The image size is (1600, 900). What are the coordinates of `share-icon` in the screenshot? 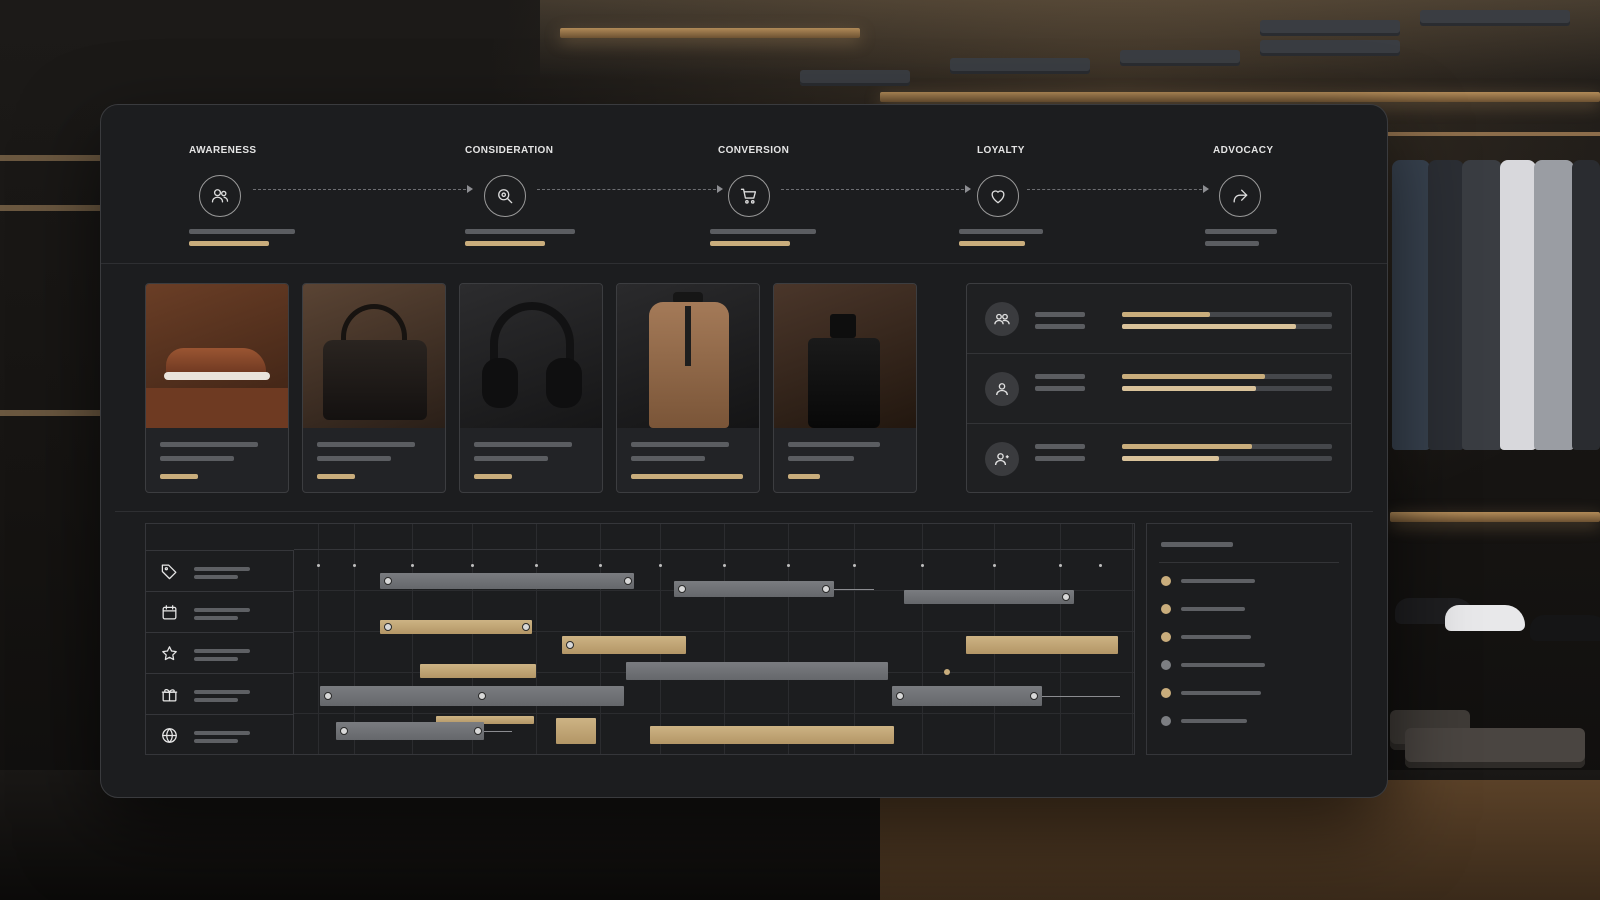 It's located at (1240, 196).